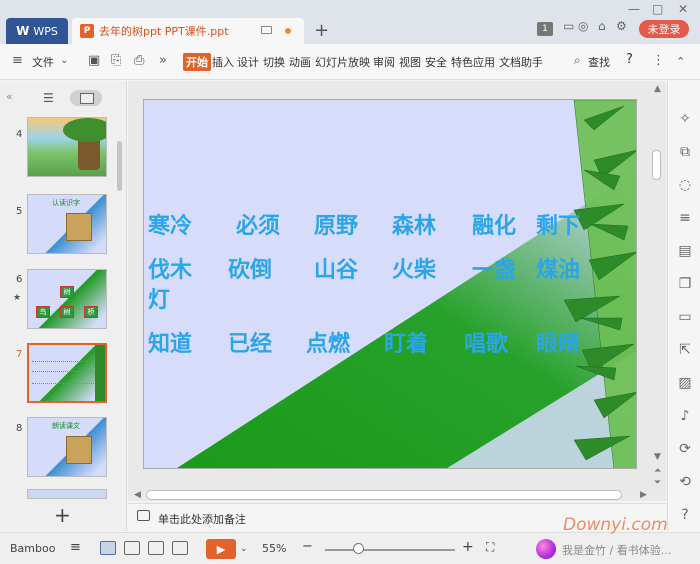  I want to click on format-painter-icon: ⎘, so click(116, 60).